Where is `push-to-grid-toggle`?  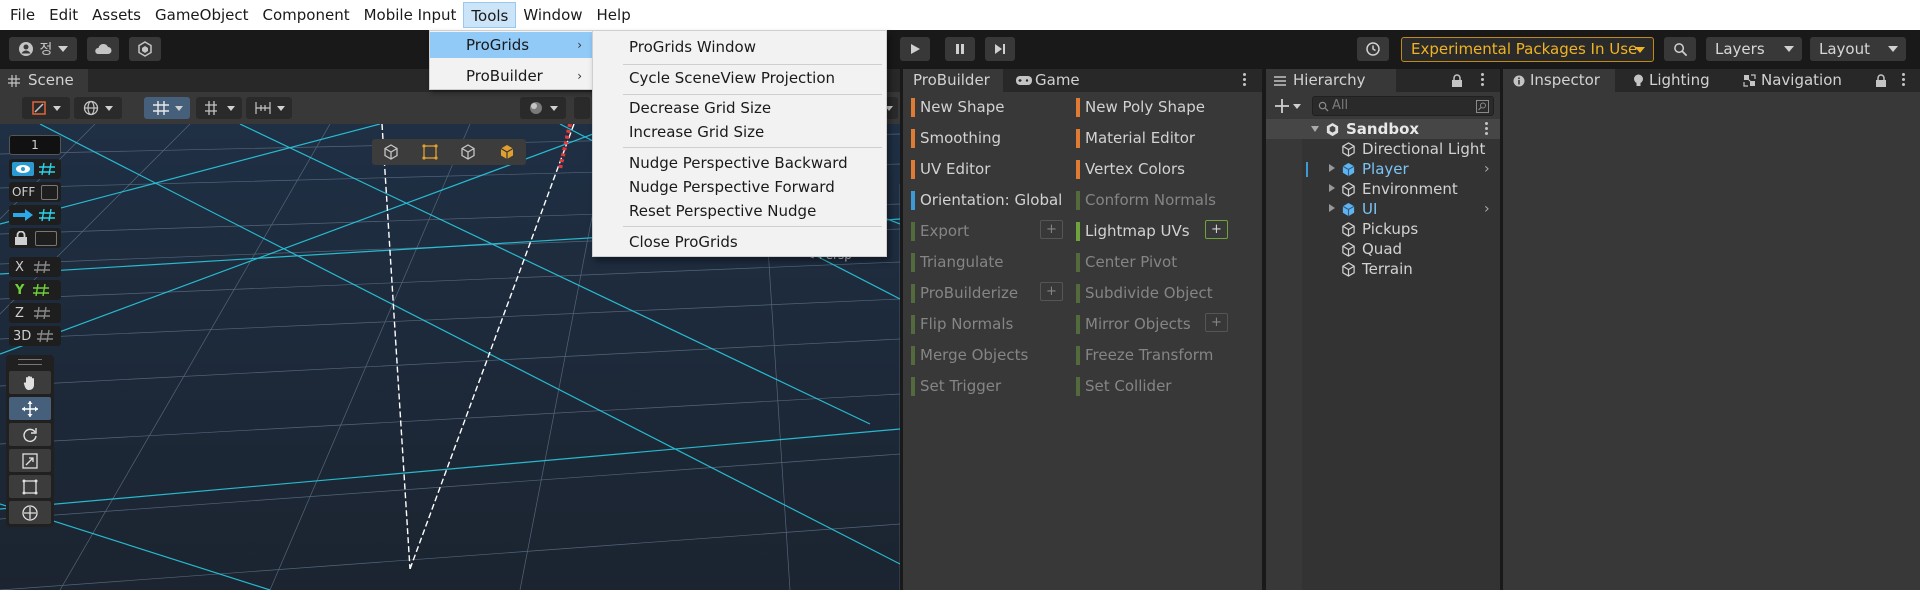
push-to-grid-toggle is located at coordinates (35, 215).